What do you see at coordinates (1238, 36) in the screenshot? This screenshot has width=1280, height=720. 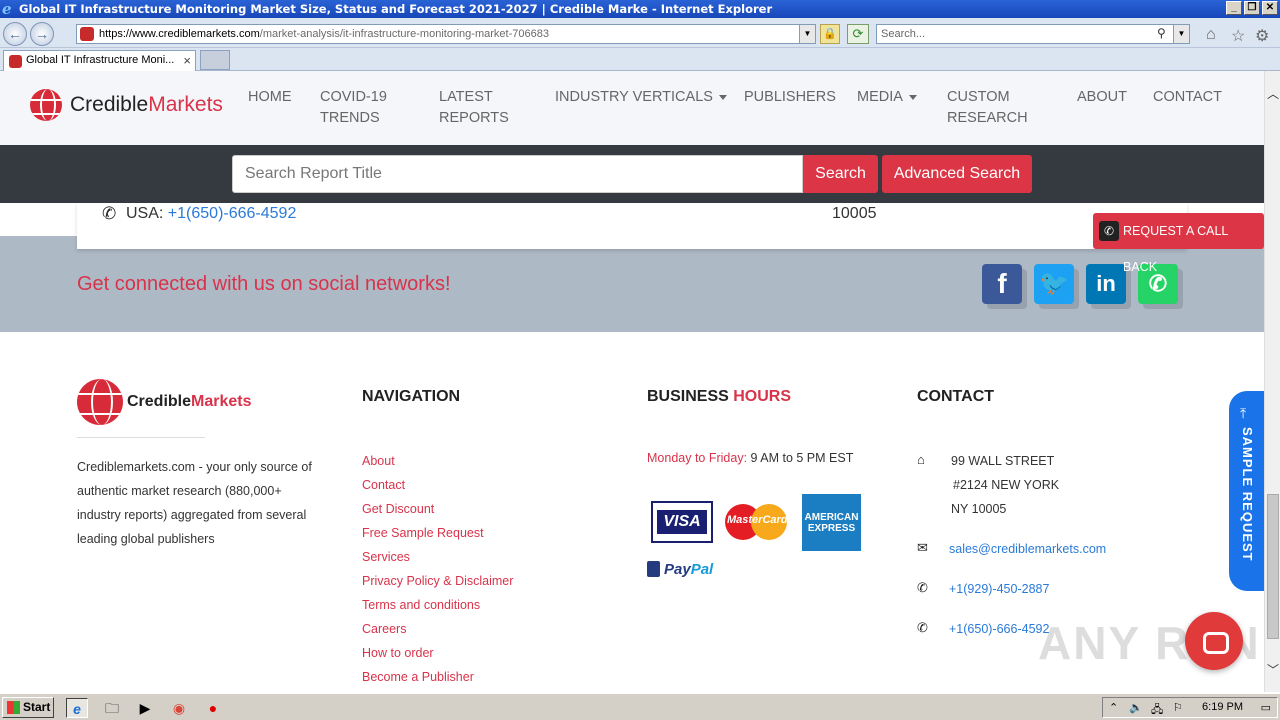 I see `favorites-star-icon: ☆` at bounding box center [1238, 36].